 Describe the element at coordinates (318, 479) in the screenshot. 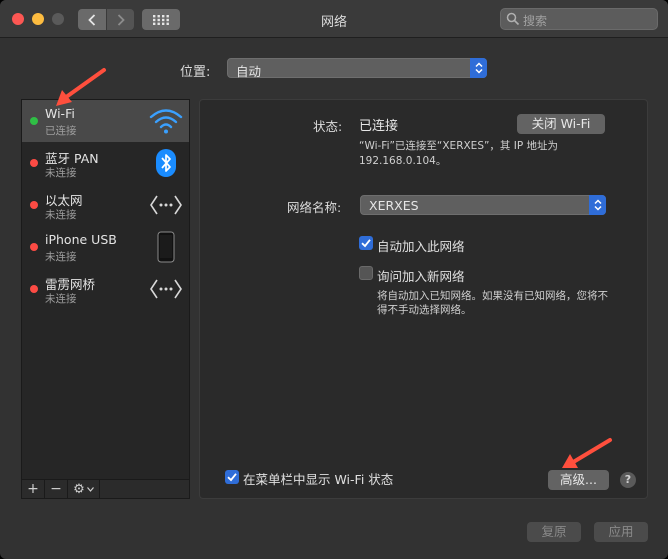

I see `show-wifi-in-menubar-label: 在菜单栏中显示 Wi-Fi 状态` at that location.